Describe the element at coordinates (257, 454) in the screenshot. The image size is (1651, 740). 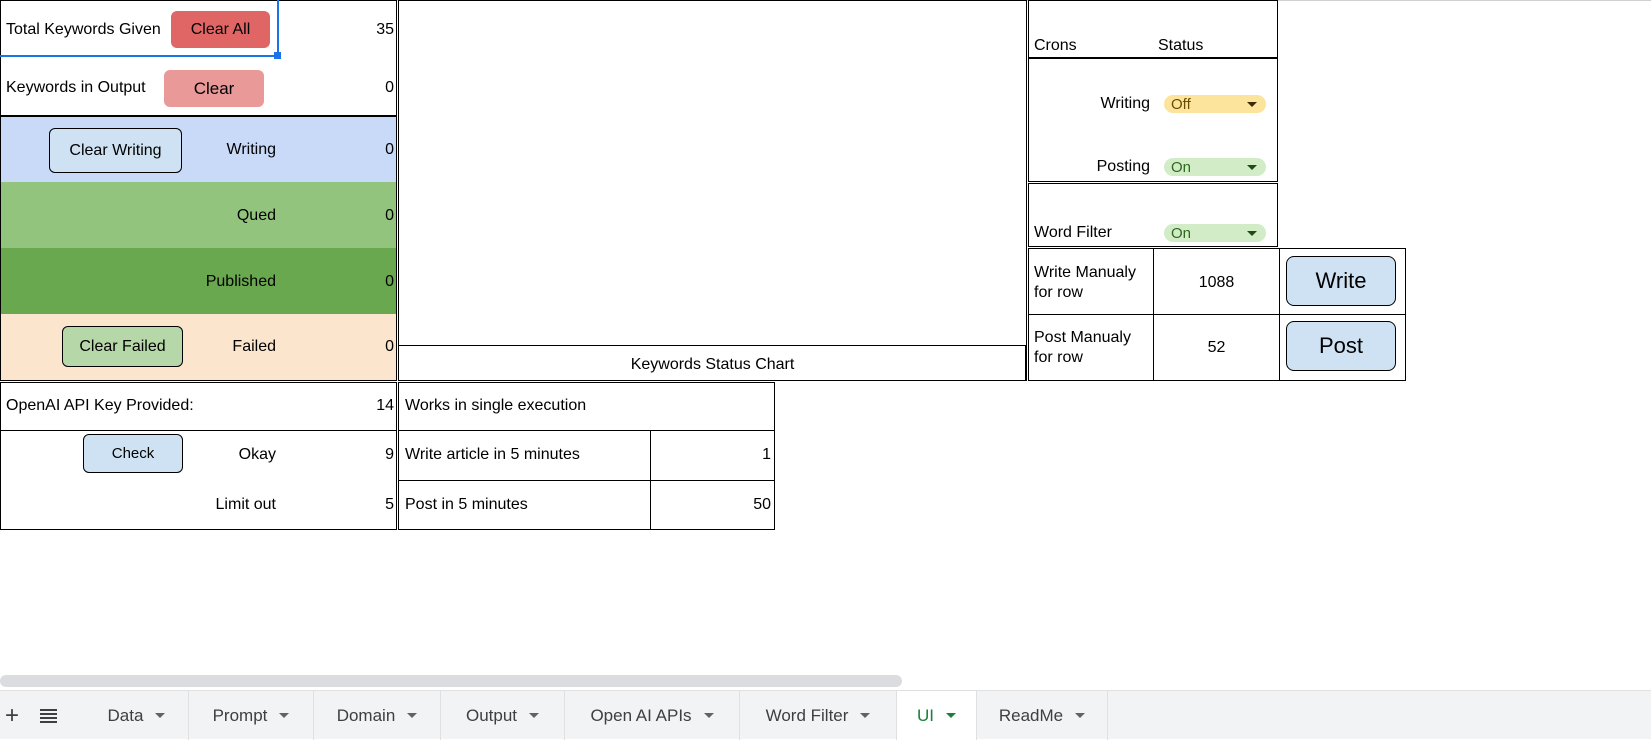
I see `okay-label: Okay` at that location.